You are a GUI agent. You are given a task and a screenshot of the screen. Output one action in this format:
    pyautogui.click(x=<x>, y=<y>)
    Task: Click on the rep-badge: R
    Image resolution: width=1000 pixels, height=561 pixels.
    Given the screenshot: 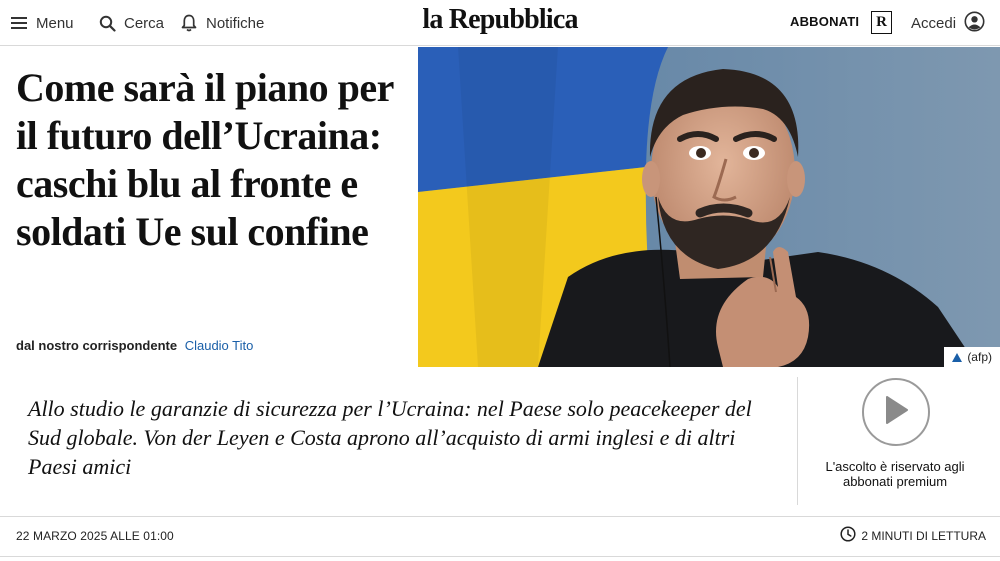 What is the action you would take?
    pyautogui.click(x=881, y=22)
    